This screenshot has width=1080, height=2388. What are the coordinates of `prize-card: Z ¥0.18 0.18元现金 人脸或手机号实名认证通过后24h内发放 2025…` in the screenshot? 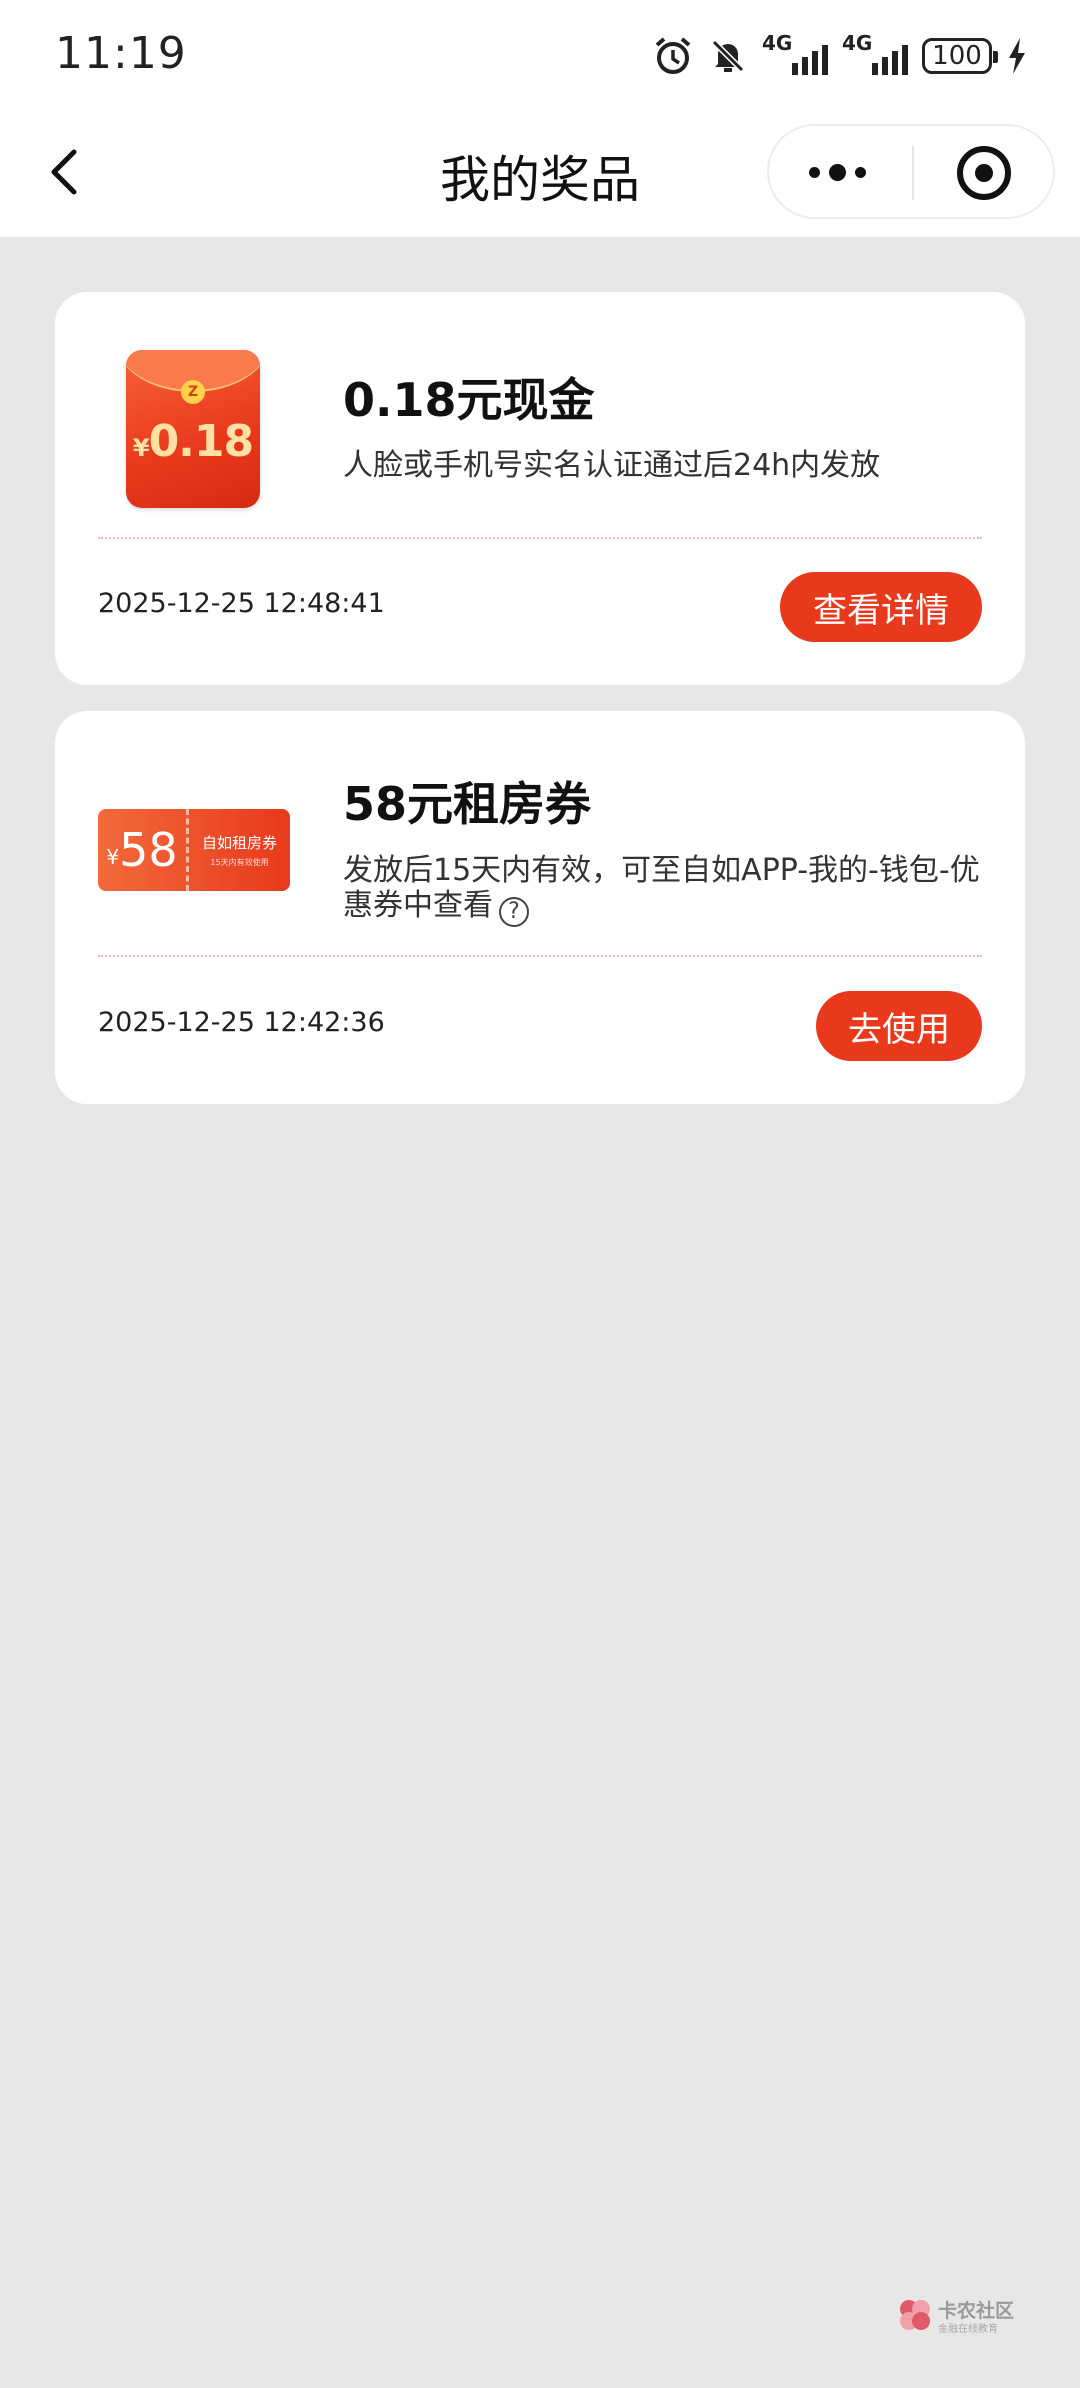 It's located at (540, 488).